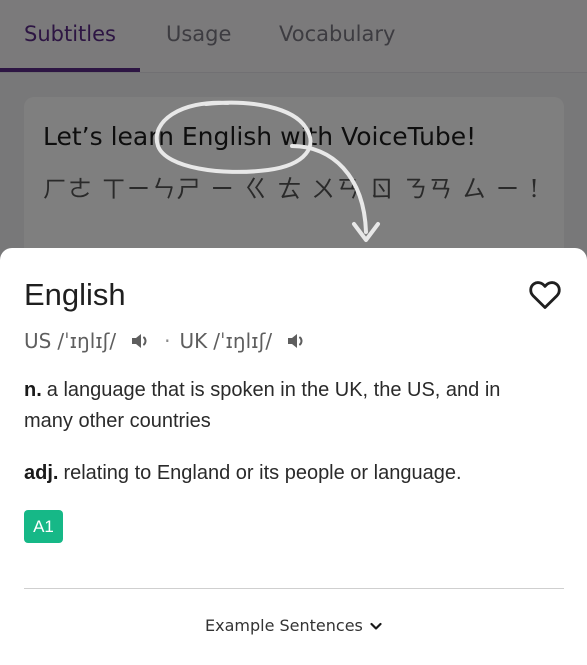 The image size is (587, 665). Describe the element at coordinates (41, 473) in the screenshot. I see `part-of-speech: adj.` at that location.